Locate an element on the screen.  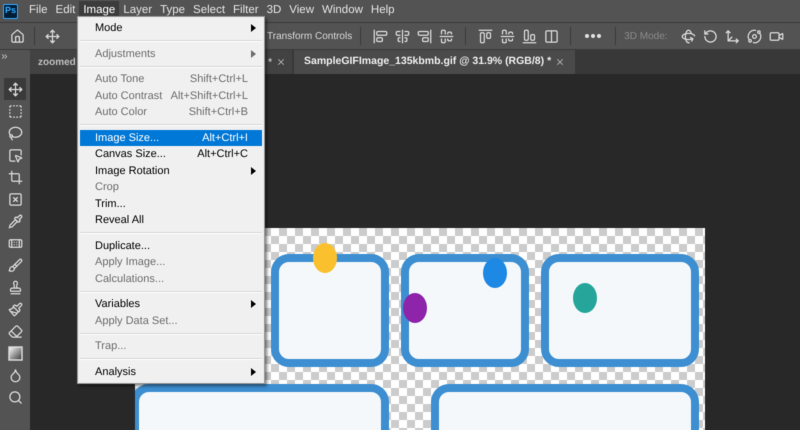
menu-entry: Canvas Size... Alt+Ctrl+C is located at coordinates (171, 154).